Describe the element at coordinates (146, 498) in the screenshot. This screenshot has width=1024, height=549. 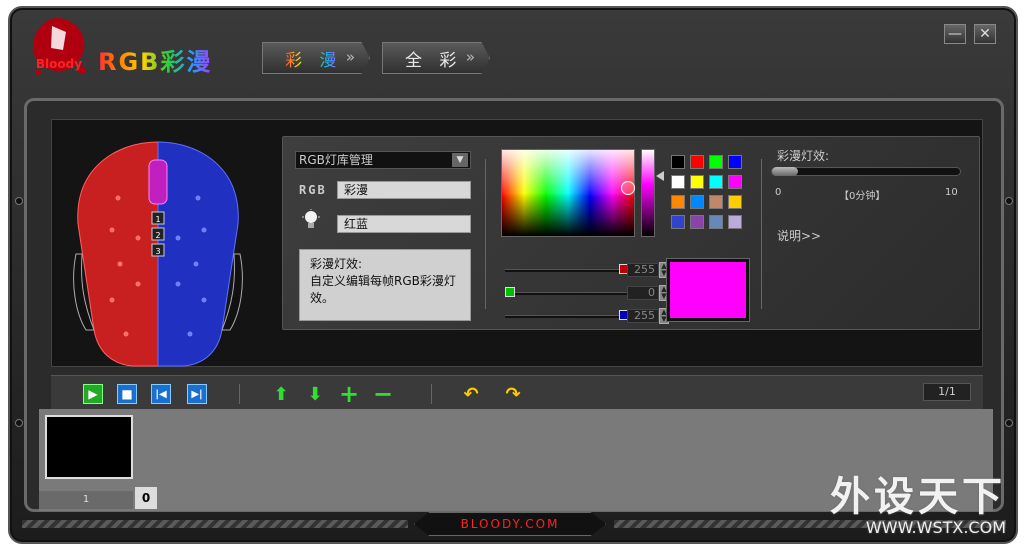
I see `frame-duration: 0` at that location.